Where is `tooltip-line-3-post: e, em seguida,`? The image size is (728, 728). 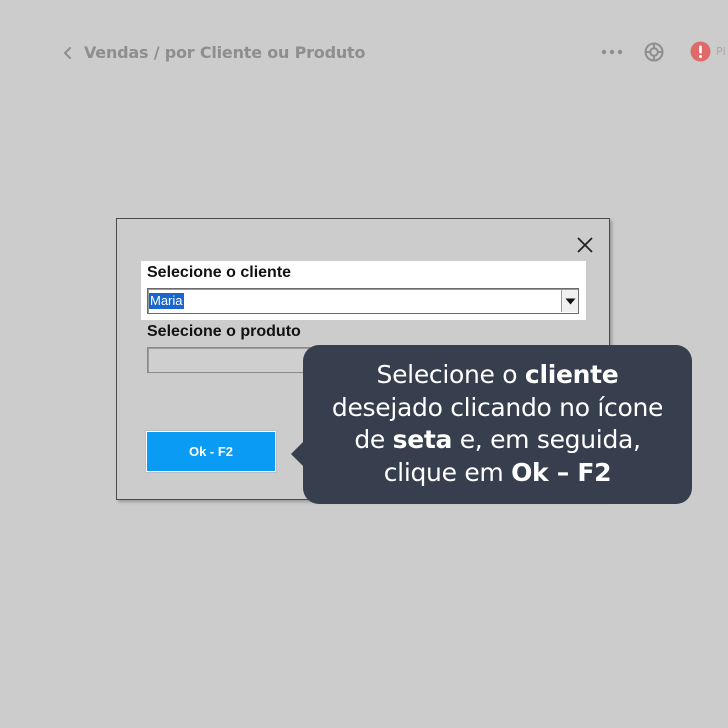 tooltip-line-3-post: e, em seguida, is located at coordinates (546, 439).